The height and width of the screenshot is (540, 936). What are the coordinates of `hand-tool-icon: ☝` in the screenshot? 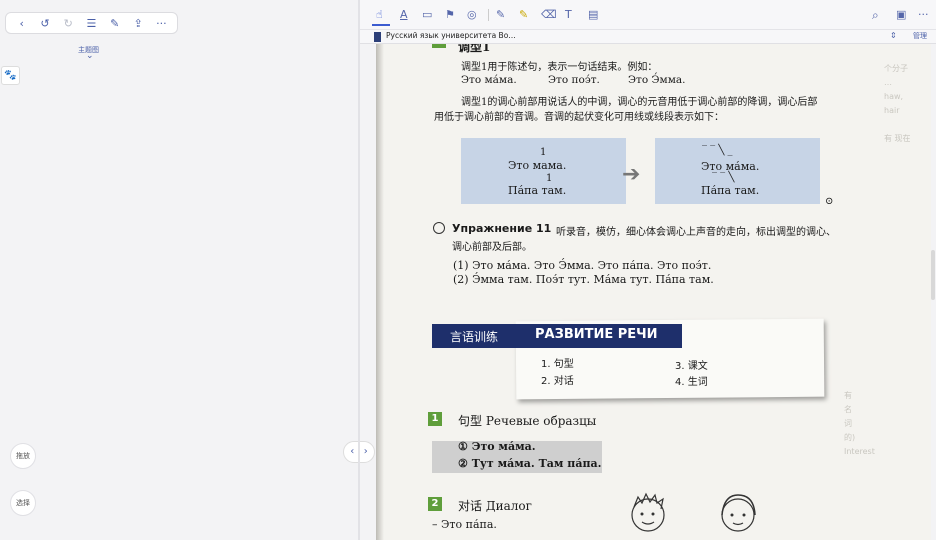 It's located at (379, 14).